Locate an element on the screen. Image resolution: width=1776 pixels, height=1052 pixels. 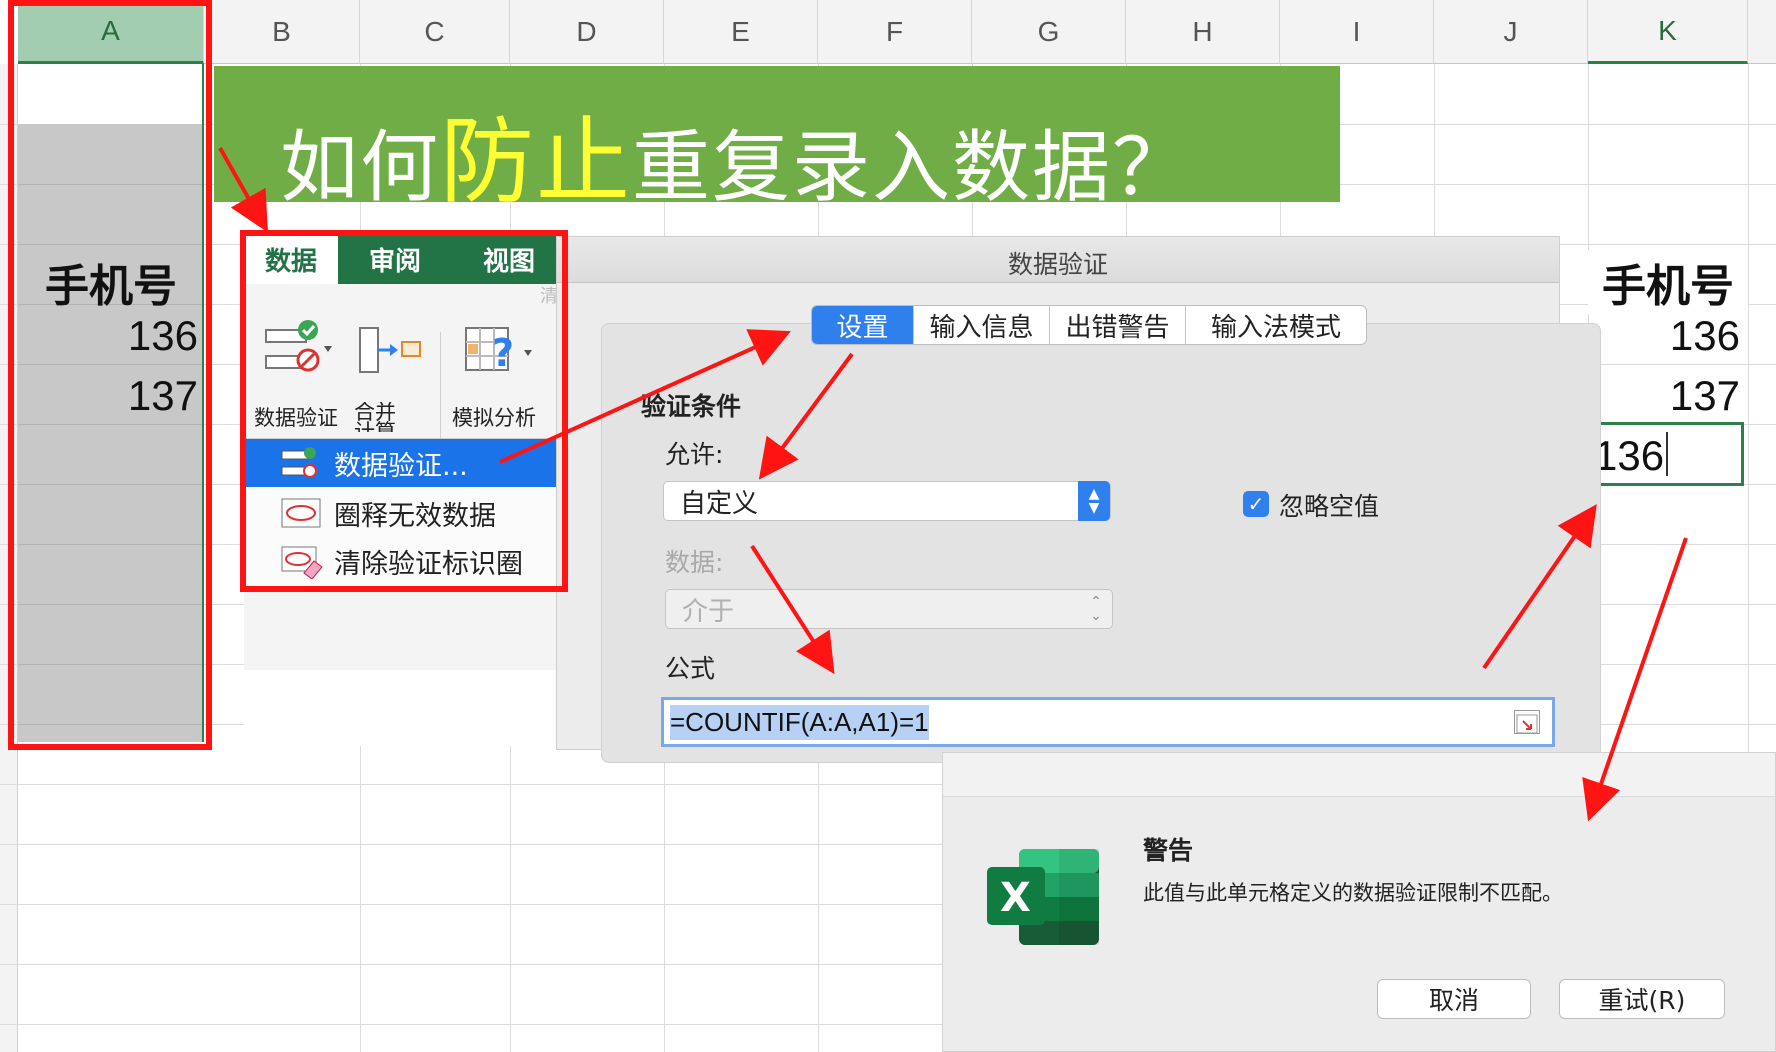
column-header-i: I is located at coordinates (1357, 32).